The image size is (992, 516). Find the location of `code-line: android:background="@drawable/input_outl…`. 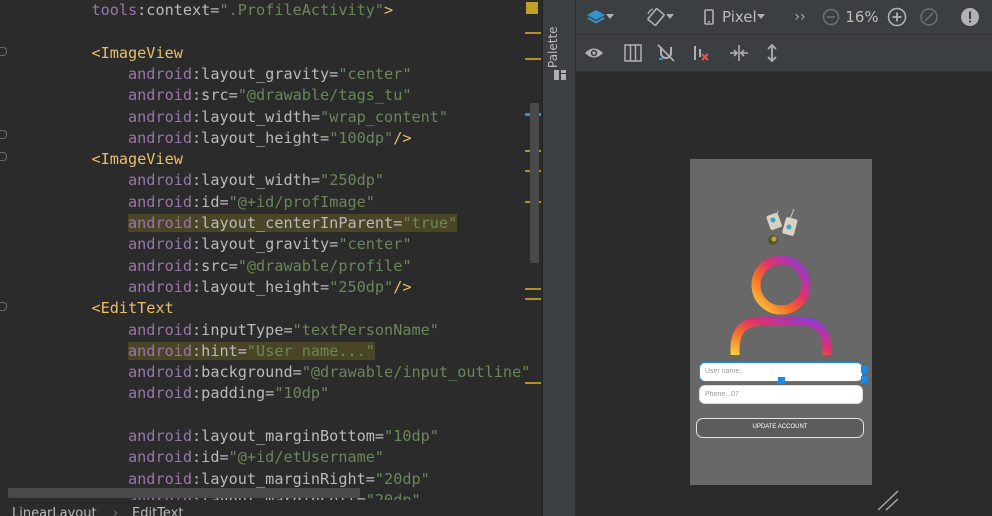

code-line: android:background="@drawable/input_outl… is located at coordinates (265, 372).